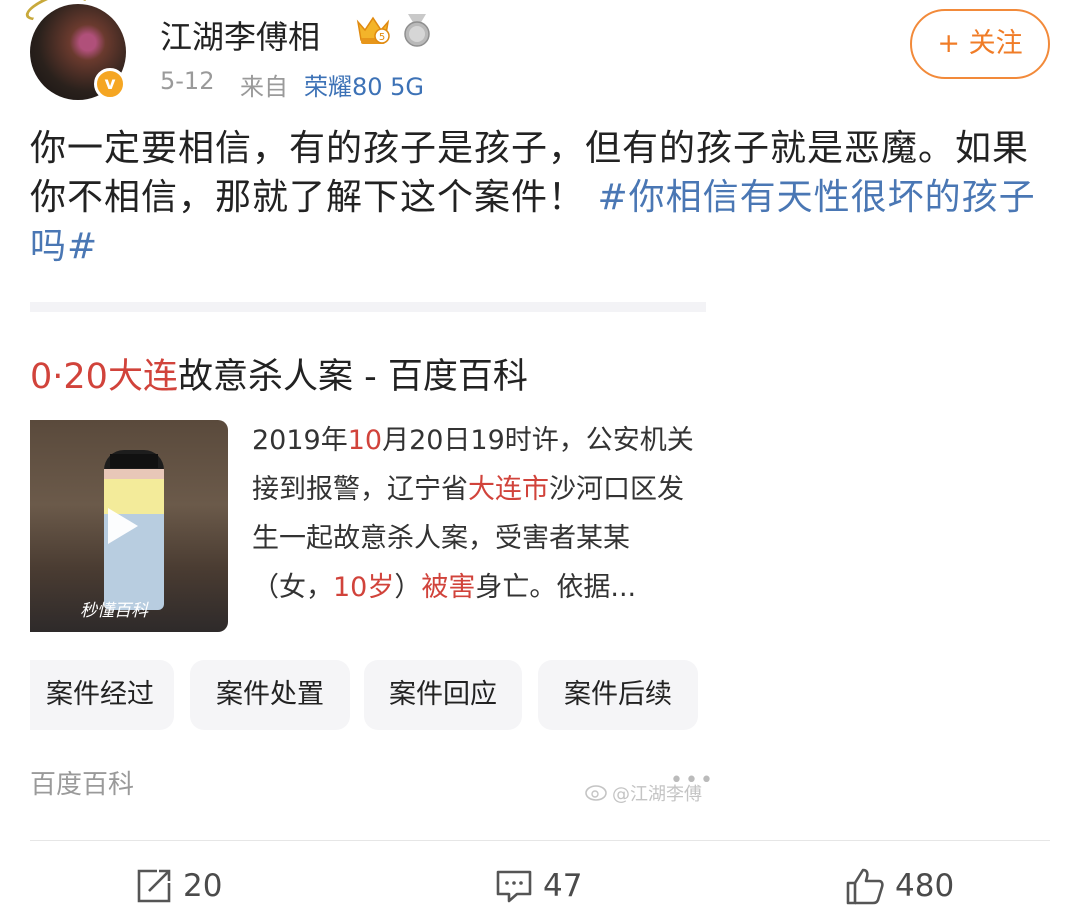  I want to click on desc-highlight: 大连市, so click(508, 489).